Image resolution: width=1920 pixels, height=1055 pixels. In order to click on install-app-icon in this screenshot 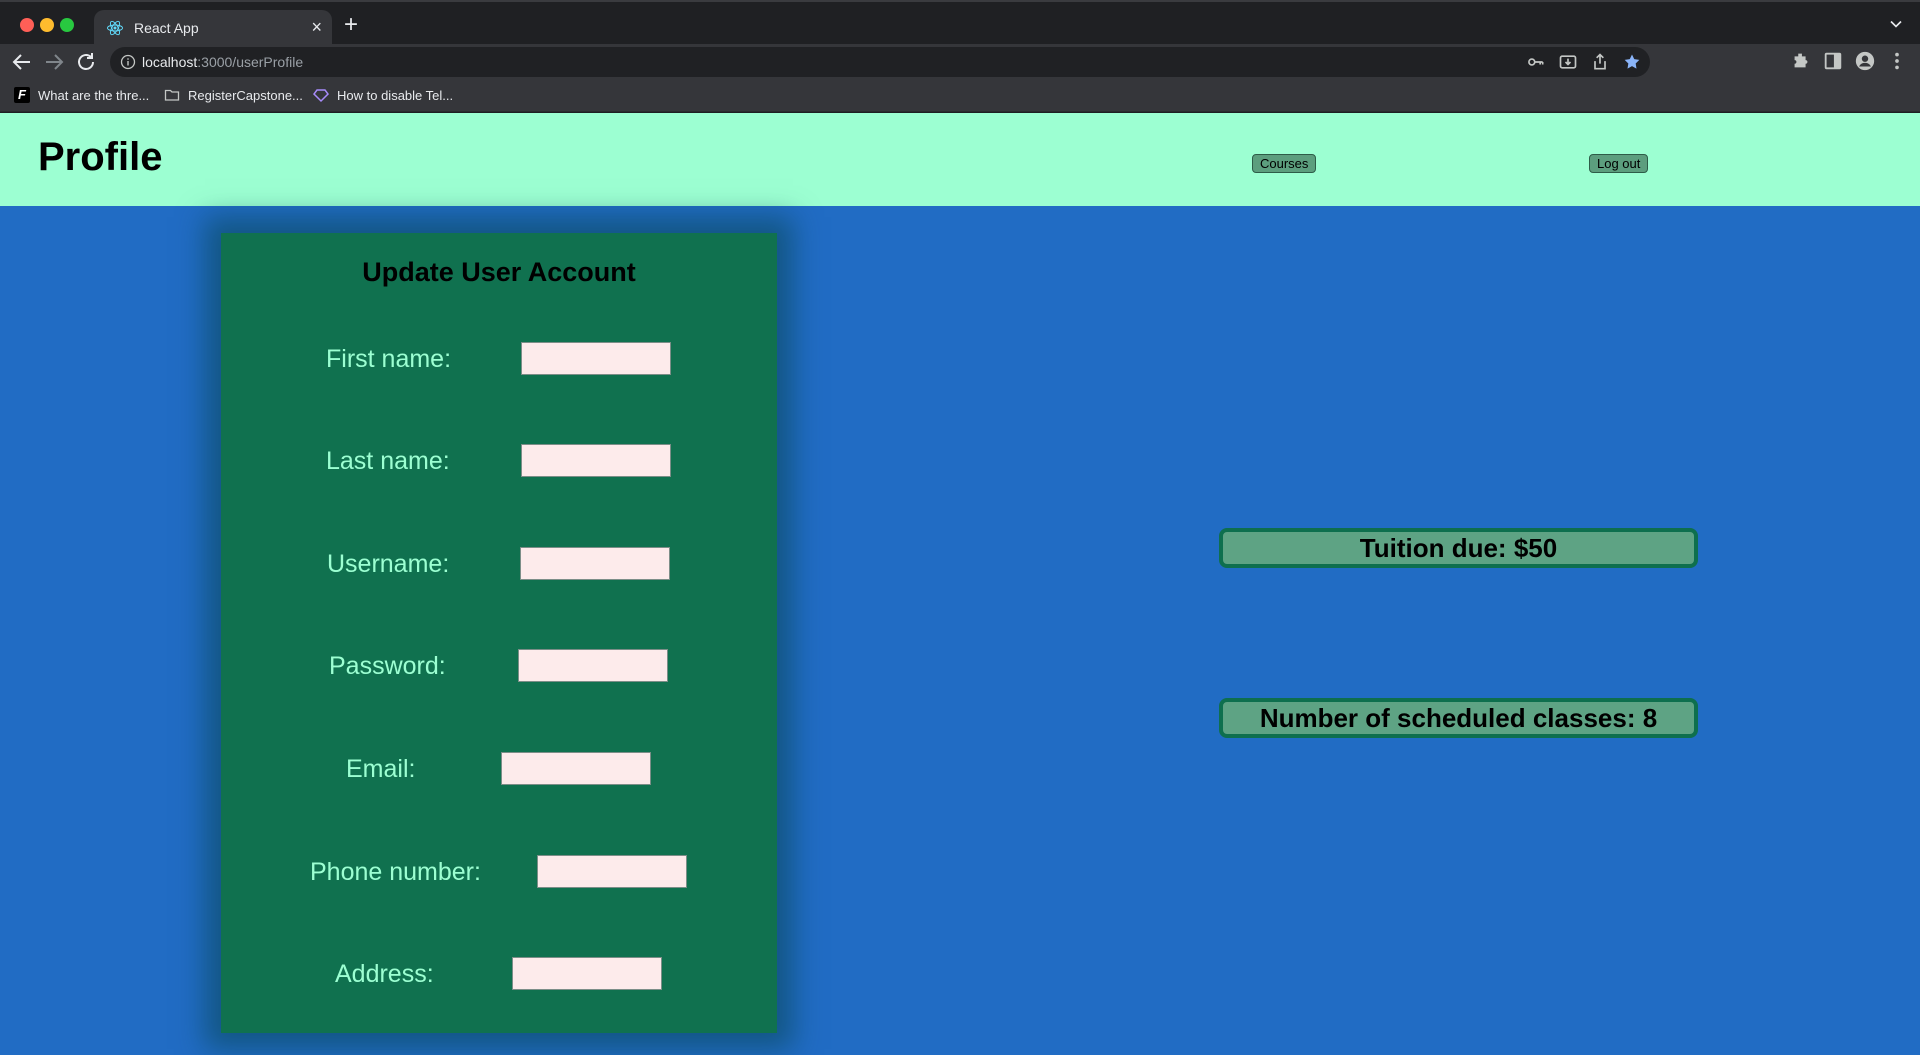, I will do `click(1568, 62)`.